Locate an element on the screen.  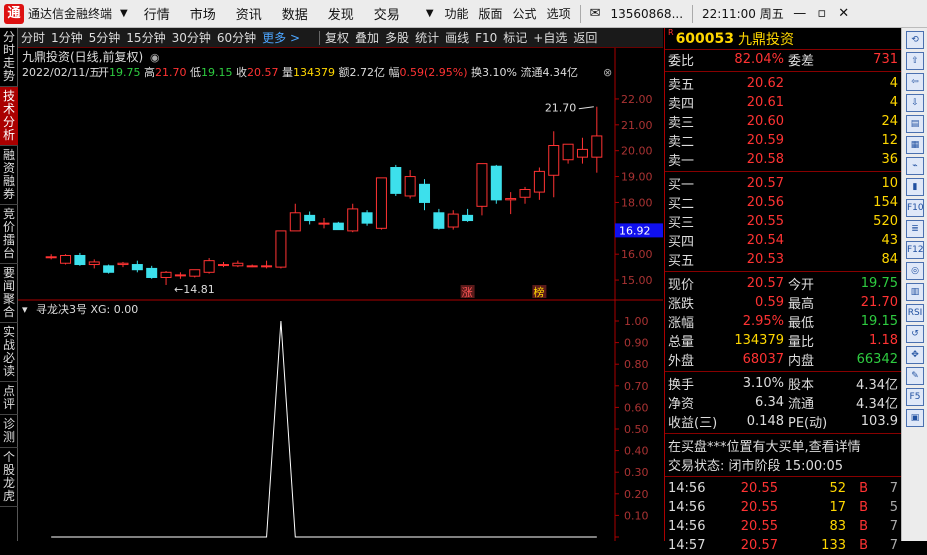
notice: 在买盘***位置有大买单,查看详情 is located at coordinates (783, 445).